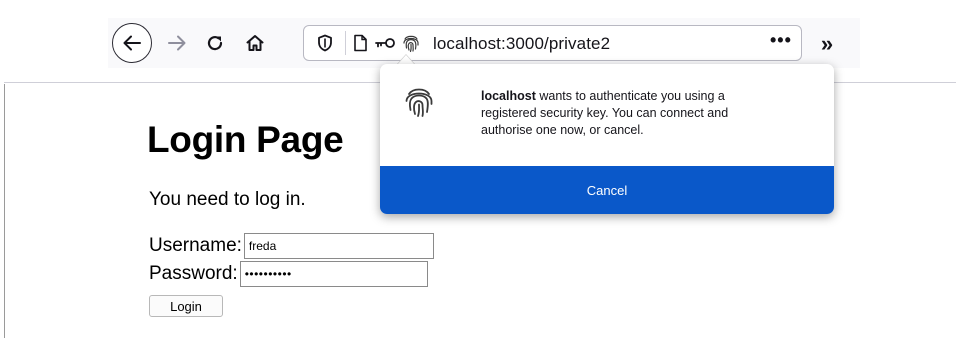  What do you see at coordinates (345, 43) in the screenshot?
I see `url-icon-separator` at bounding box center [345, 43].